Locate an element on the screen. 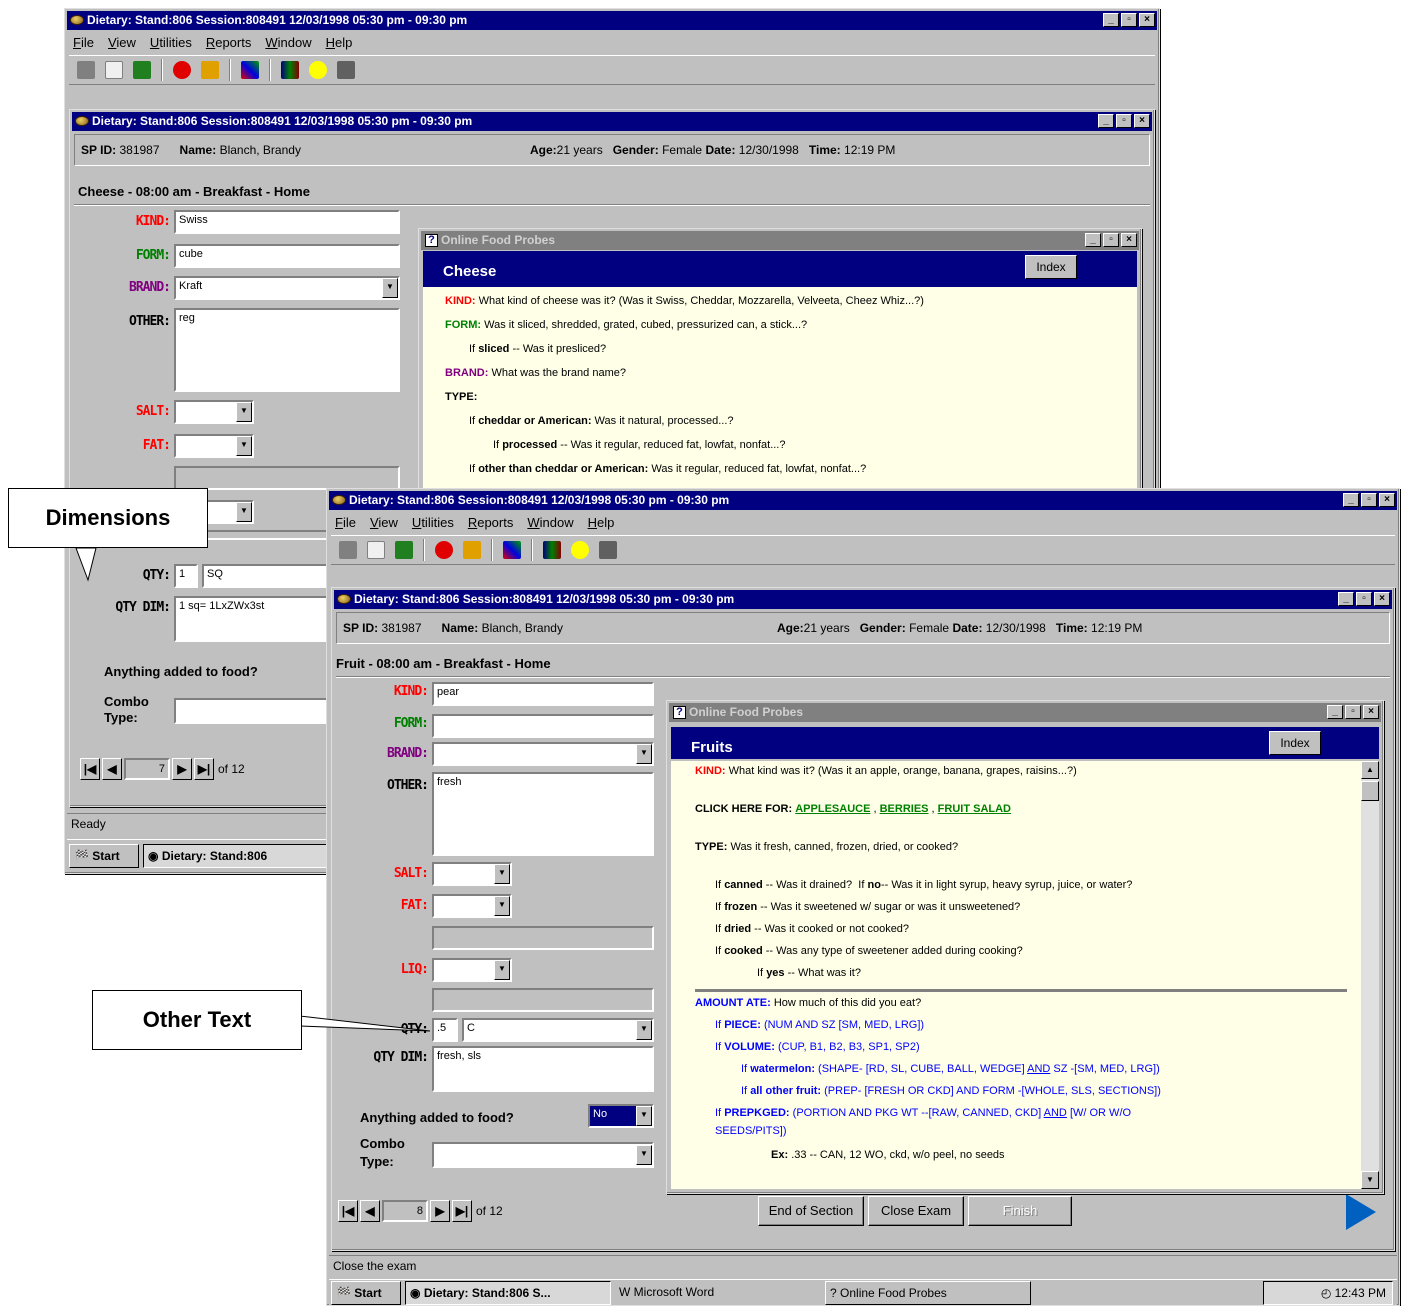  probe-scrollbar: ▲ ▼ is located at coordinates (1370, 975).